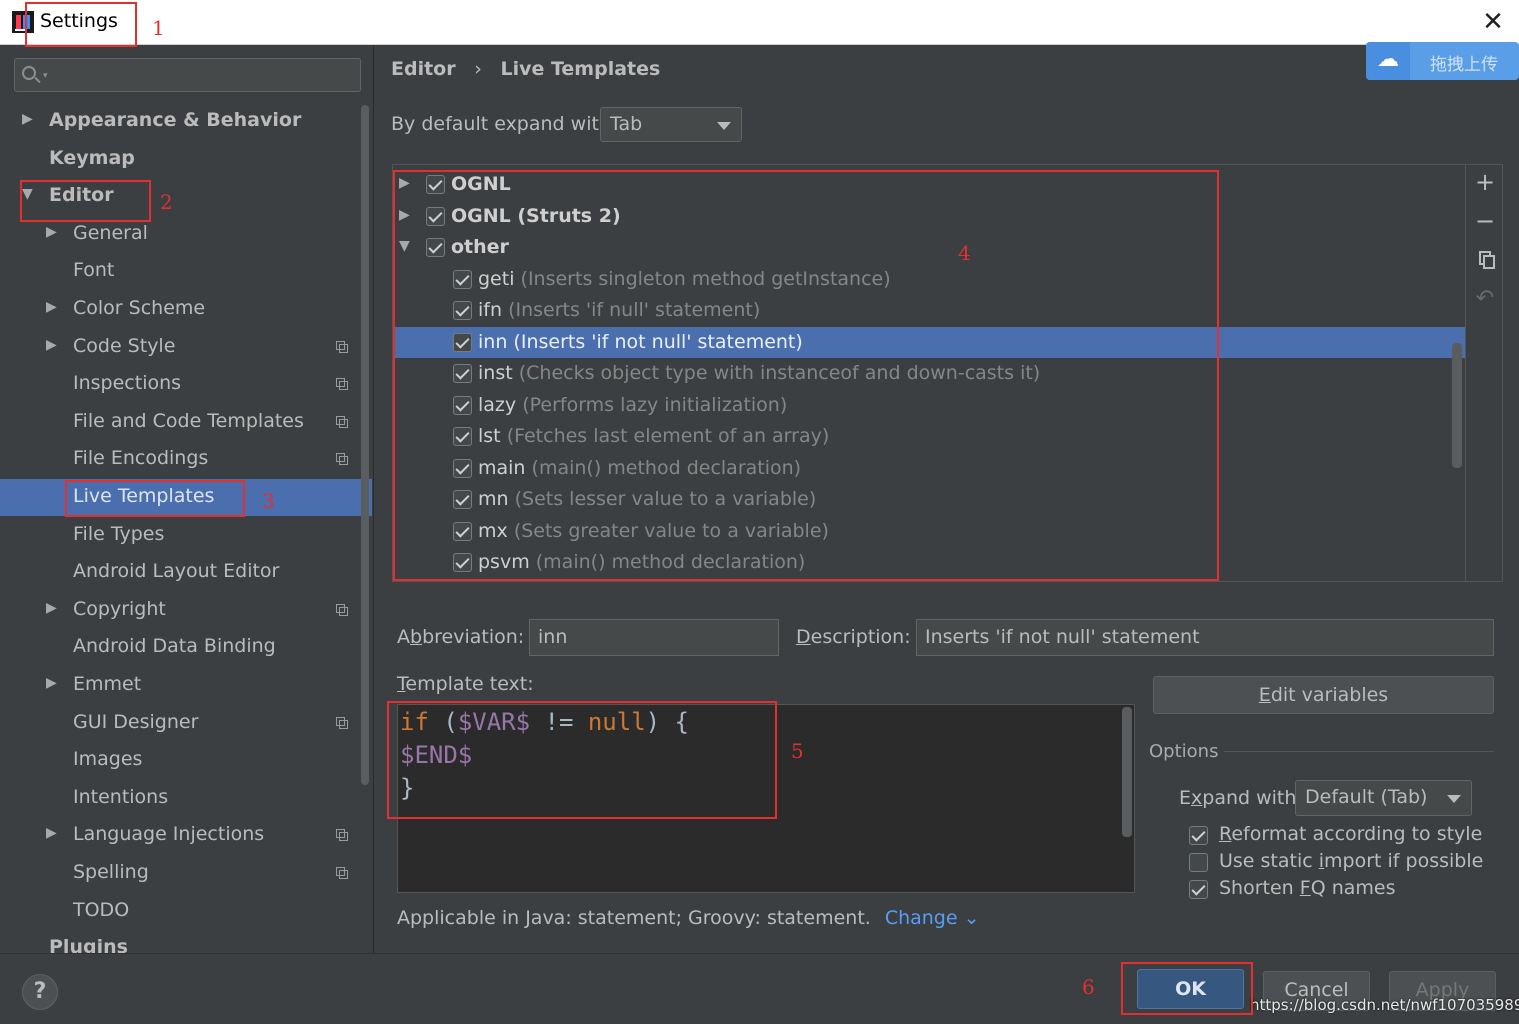 The width and height of the screenshot is (1519, 1024). I want to click on upload-badge: ☁ 拖拽上传, so click(1442, 61).